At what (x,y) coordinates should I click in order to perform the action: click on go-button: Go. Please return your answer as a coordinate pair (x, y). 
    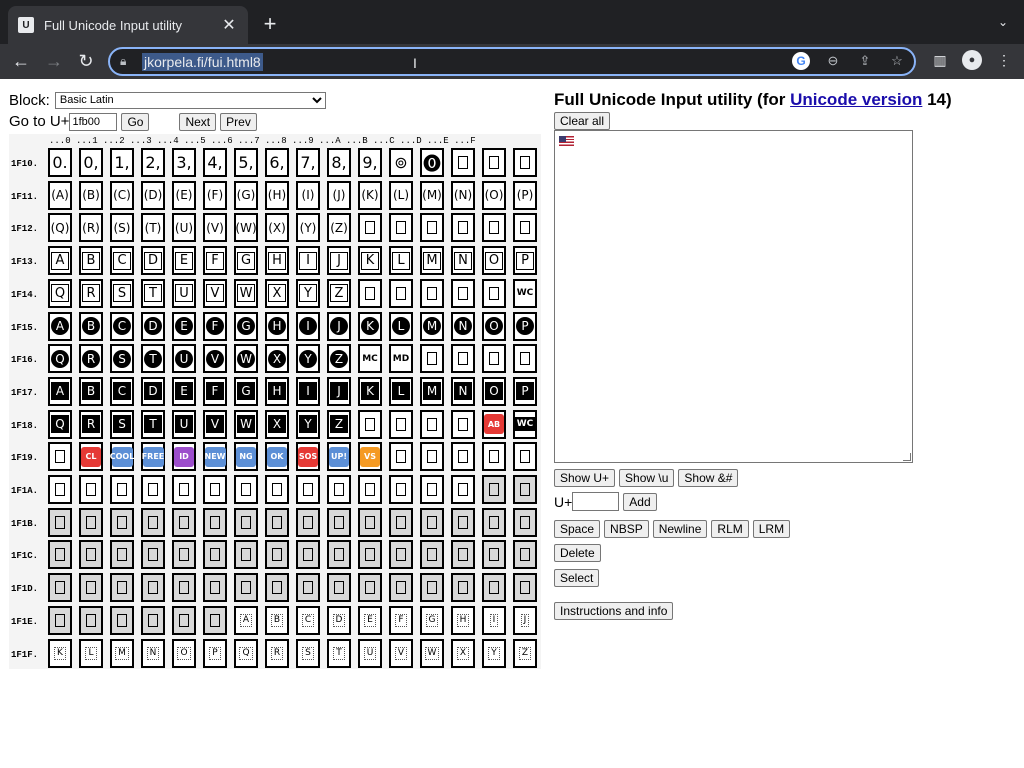
    Looking at the image, I should click on (135, 121).